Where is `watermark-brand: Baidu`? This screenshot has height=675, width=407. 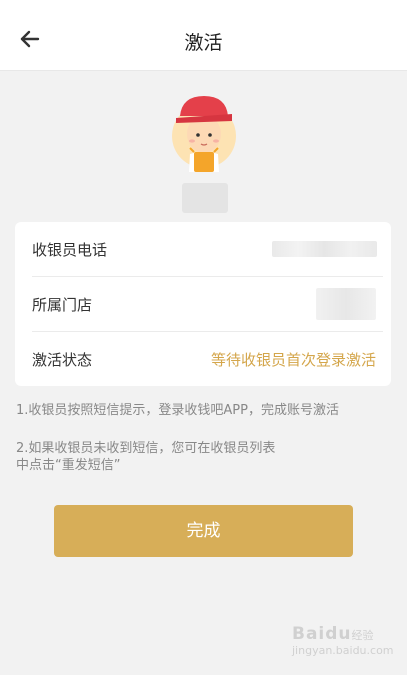
watermark-brand: Baidu is located at coordinates (322, 634).